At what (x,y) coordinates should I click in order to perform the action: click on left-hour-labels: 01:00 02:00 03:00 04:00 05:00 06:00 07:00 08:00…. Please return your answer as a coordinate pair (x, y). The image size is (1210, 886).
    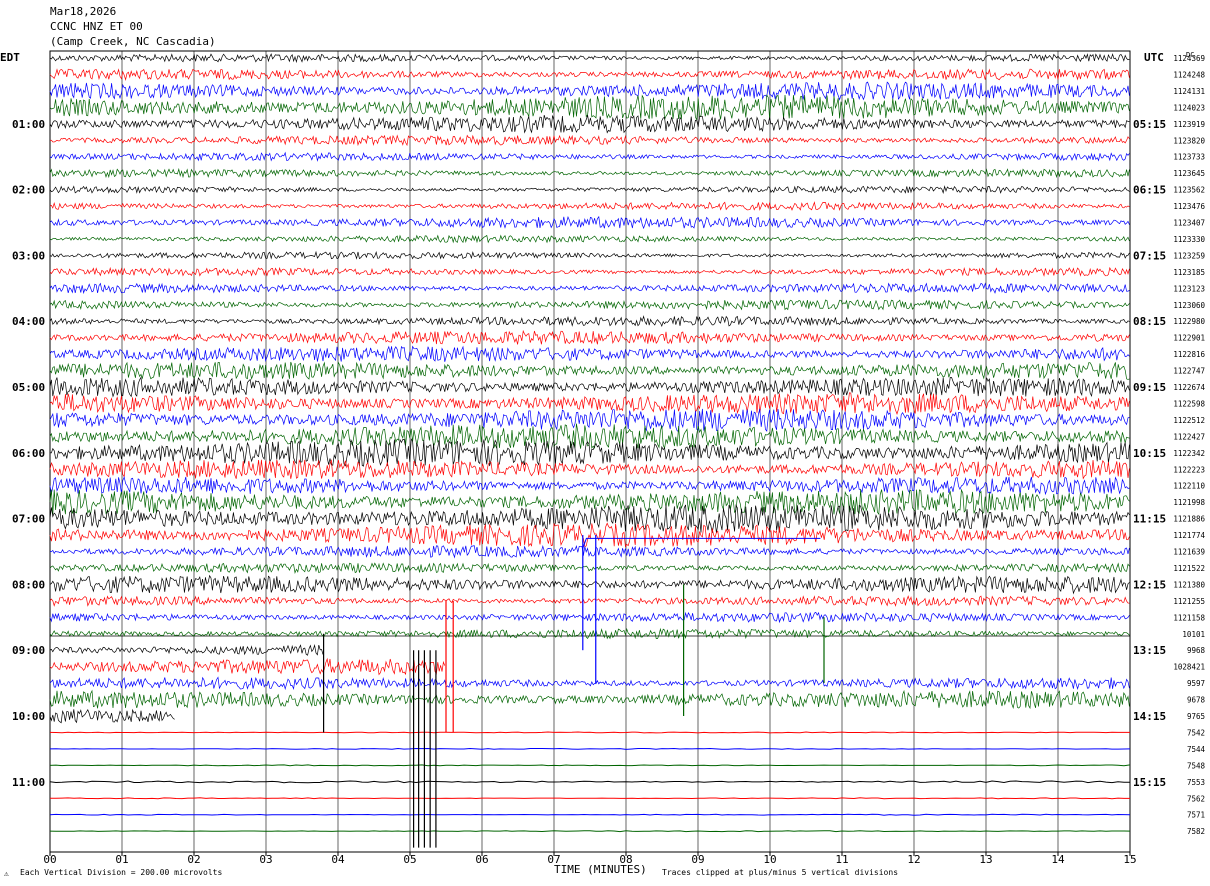
    Looking at the image, I should click on (28, 453).